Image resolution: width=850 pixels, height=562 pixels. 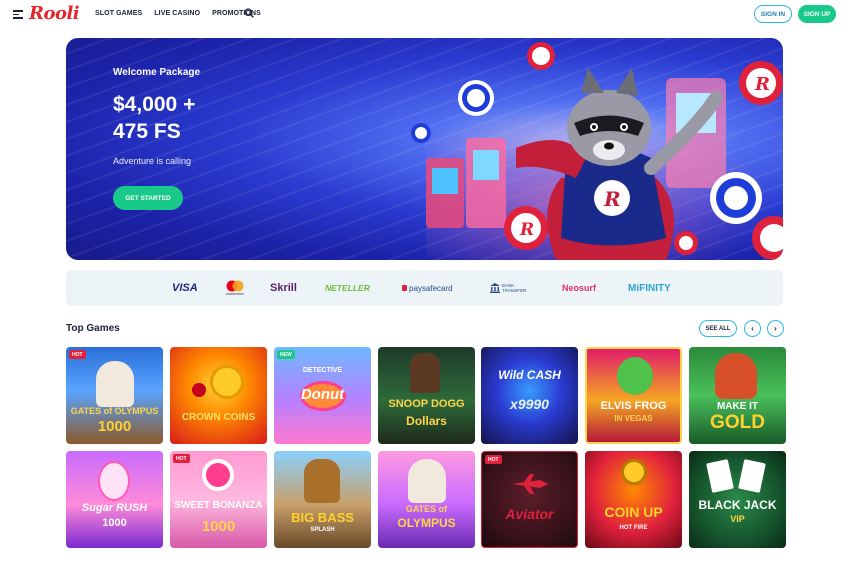 I want to click on new-badge: NEW, so click(x=286, y=354).